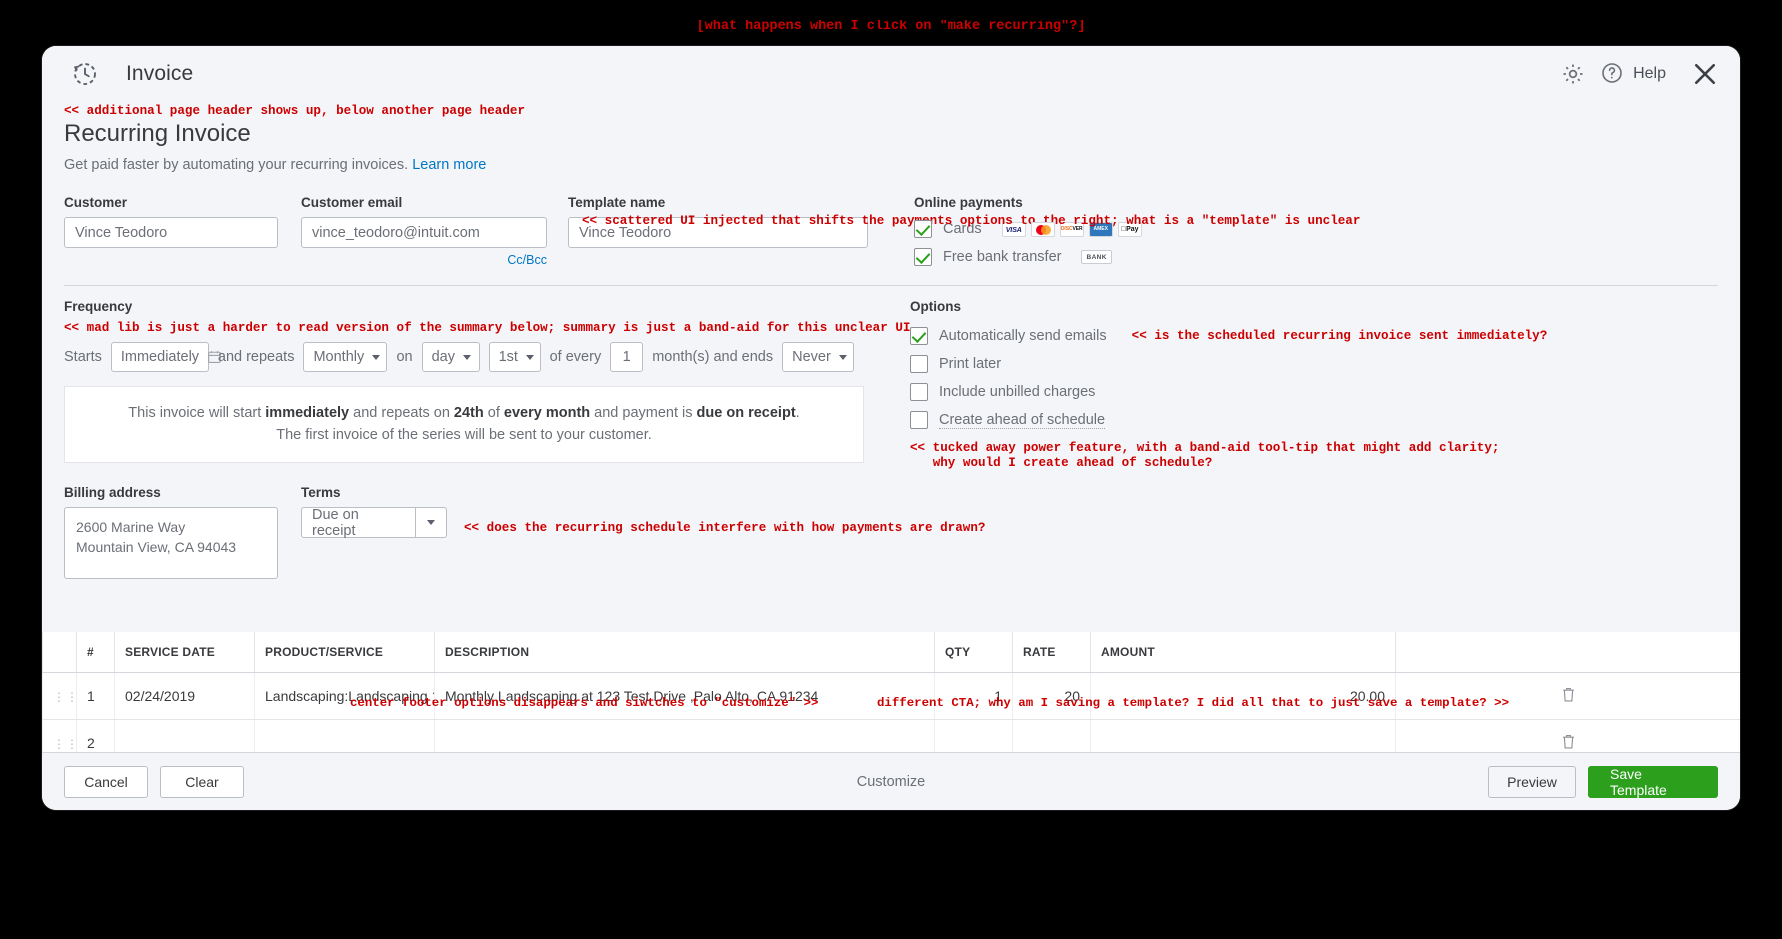  I want to click on clear-button: Clear, so click(202, 781).